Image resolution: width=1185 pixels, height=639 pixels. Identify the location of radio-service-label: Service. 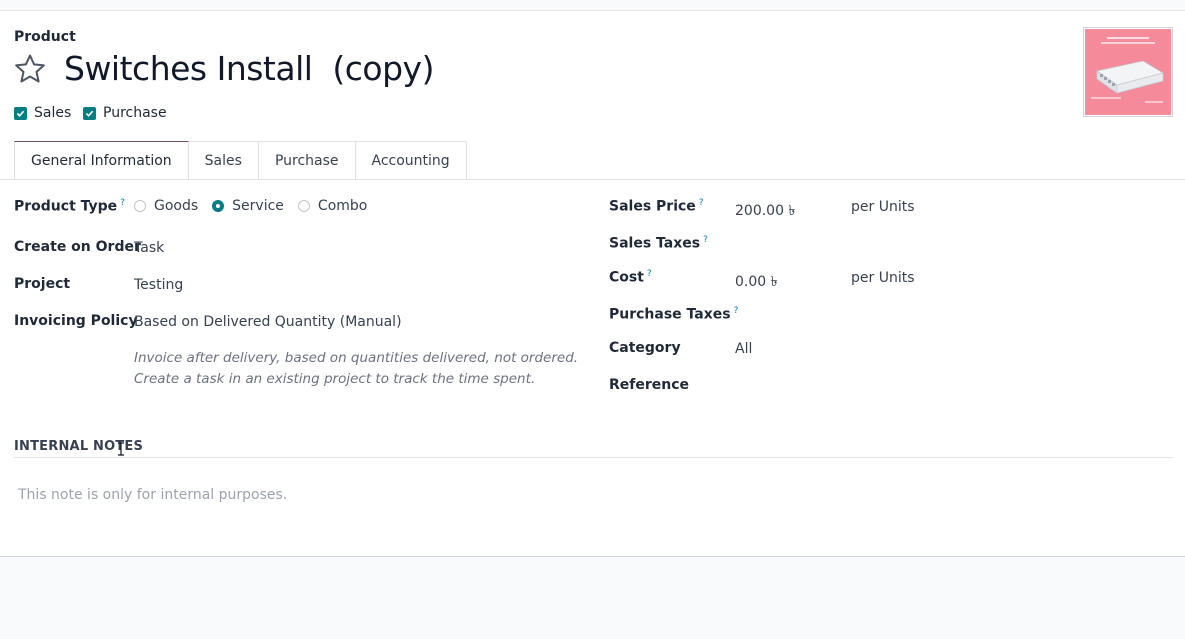
(258, 206).